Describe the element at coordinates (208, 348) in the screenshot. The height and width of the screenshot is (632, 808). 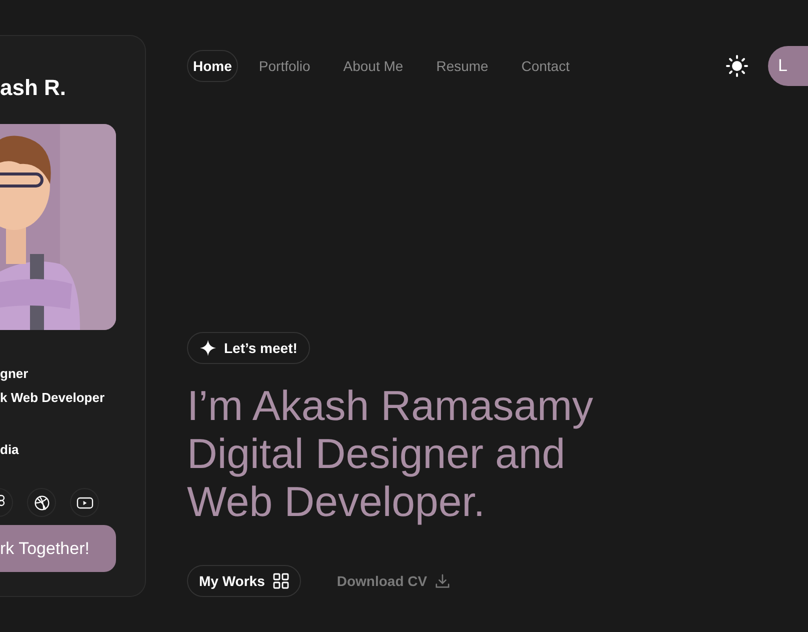
I see `sparkle-icon` at that location.